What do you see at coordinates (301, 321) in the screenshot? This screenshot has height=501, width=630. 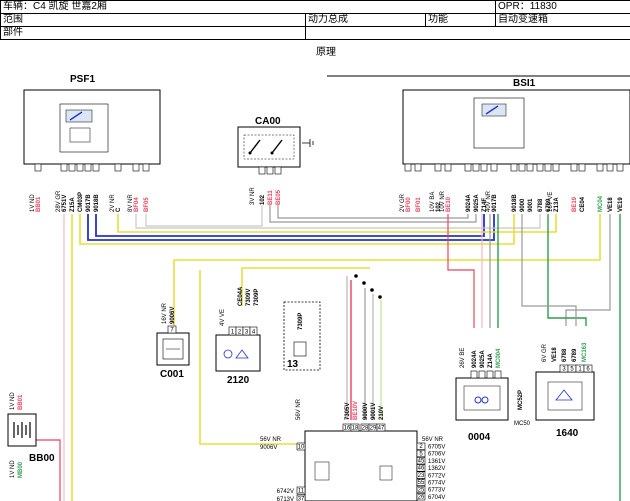 I see `c13-pins: 7309P` at bounding box center [301, 321].